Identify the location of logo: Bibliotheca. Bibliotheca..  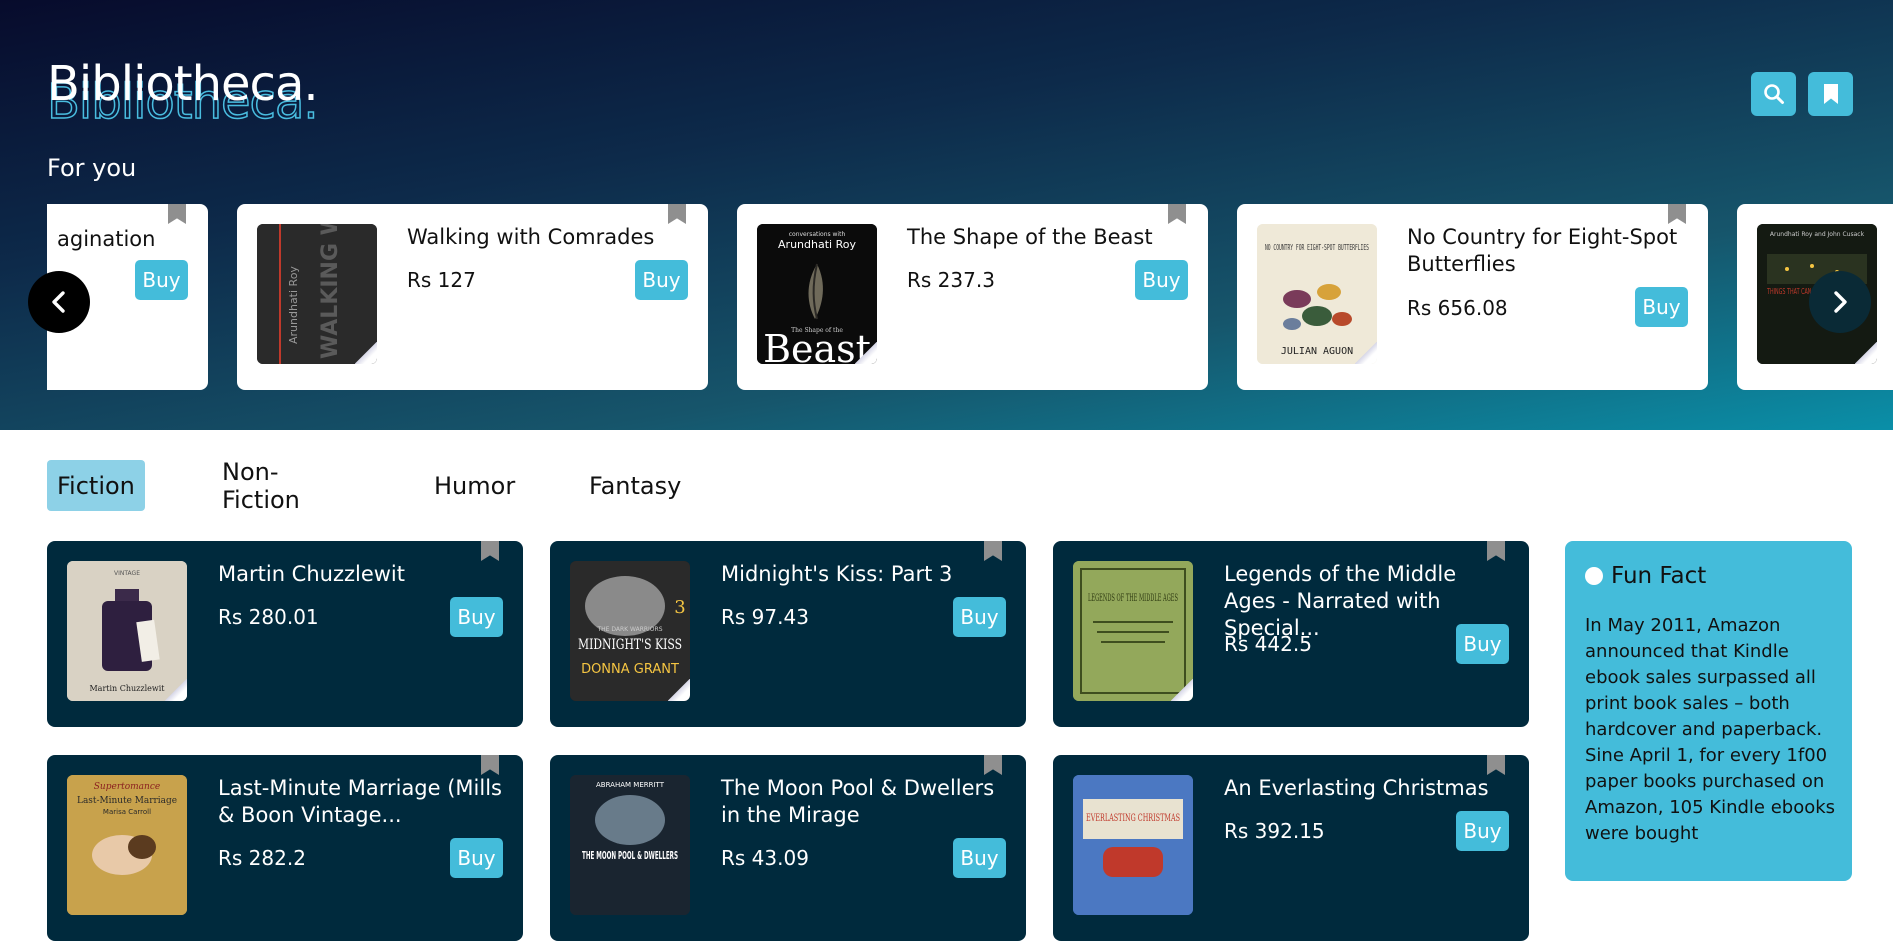
(186, 93).